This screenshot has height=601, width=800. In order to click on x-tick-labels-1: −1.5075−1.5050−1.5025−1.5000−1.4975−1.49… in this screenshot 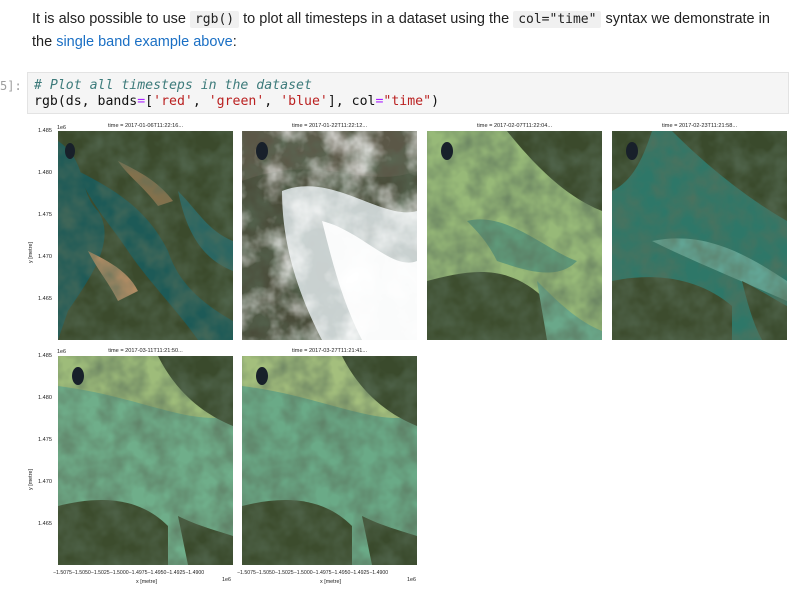, I will do `click(129, 573)`.